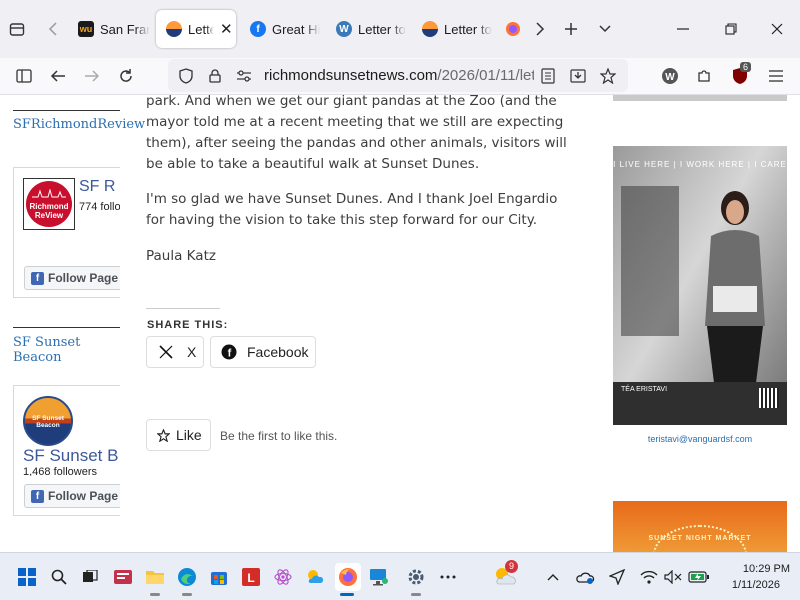 The height and width of the screenshot is (600, 800). Describe the element at coordinates (448, 577) in the screenshot. I see `more-apps-icon` at that location.